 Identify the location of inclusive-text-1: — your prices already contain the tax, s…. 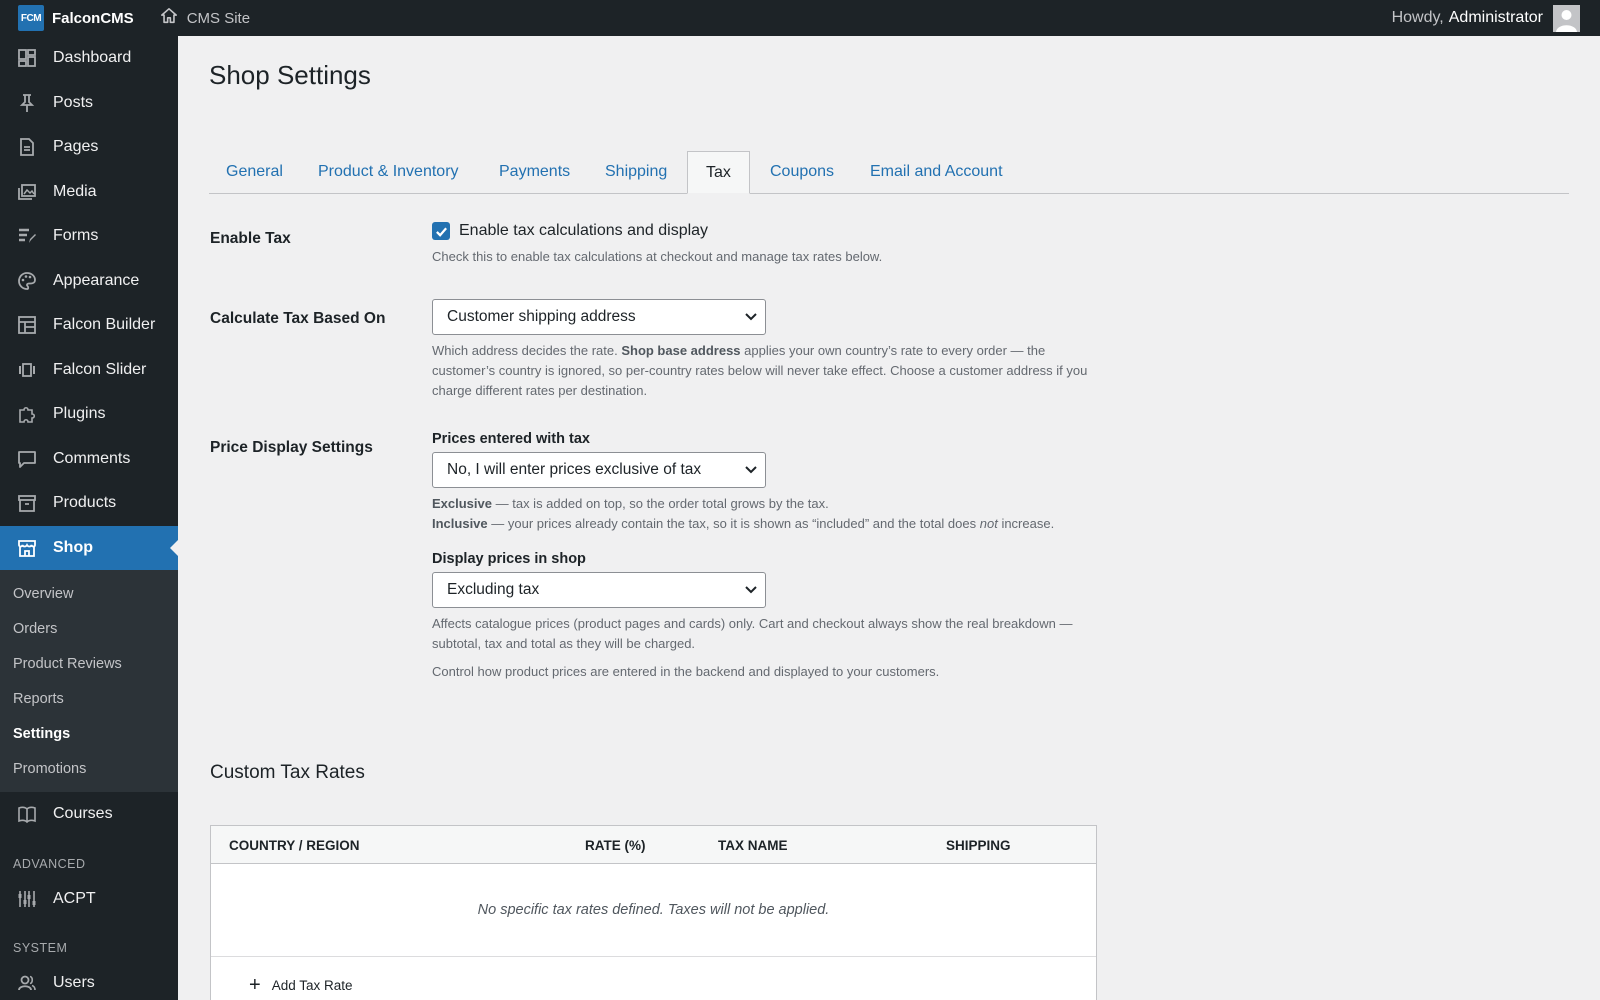
(733, 523).